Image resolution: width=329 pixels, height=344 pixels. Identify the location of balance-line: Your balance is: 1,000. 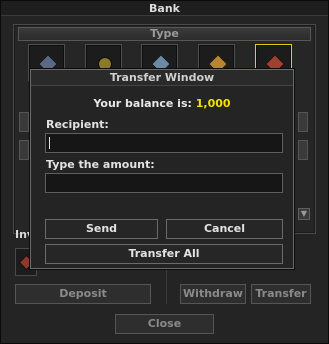
(162, 103).